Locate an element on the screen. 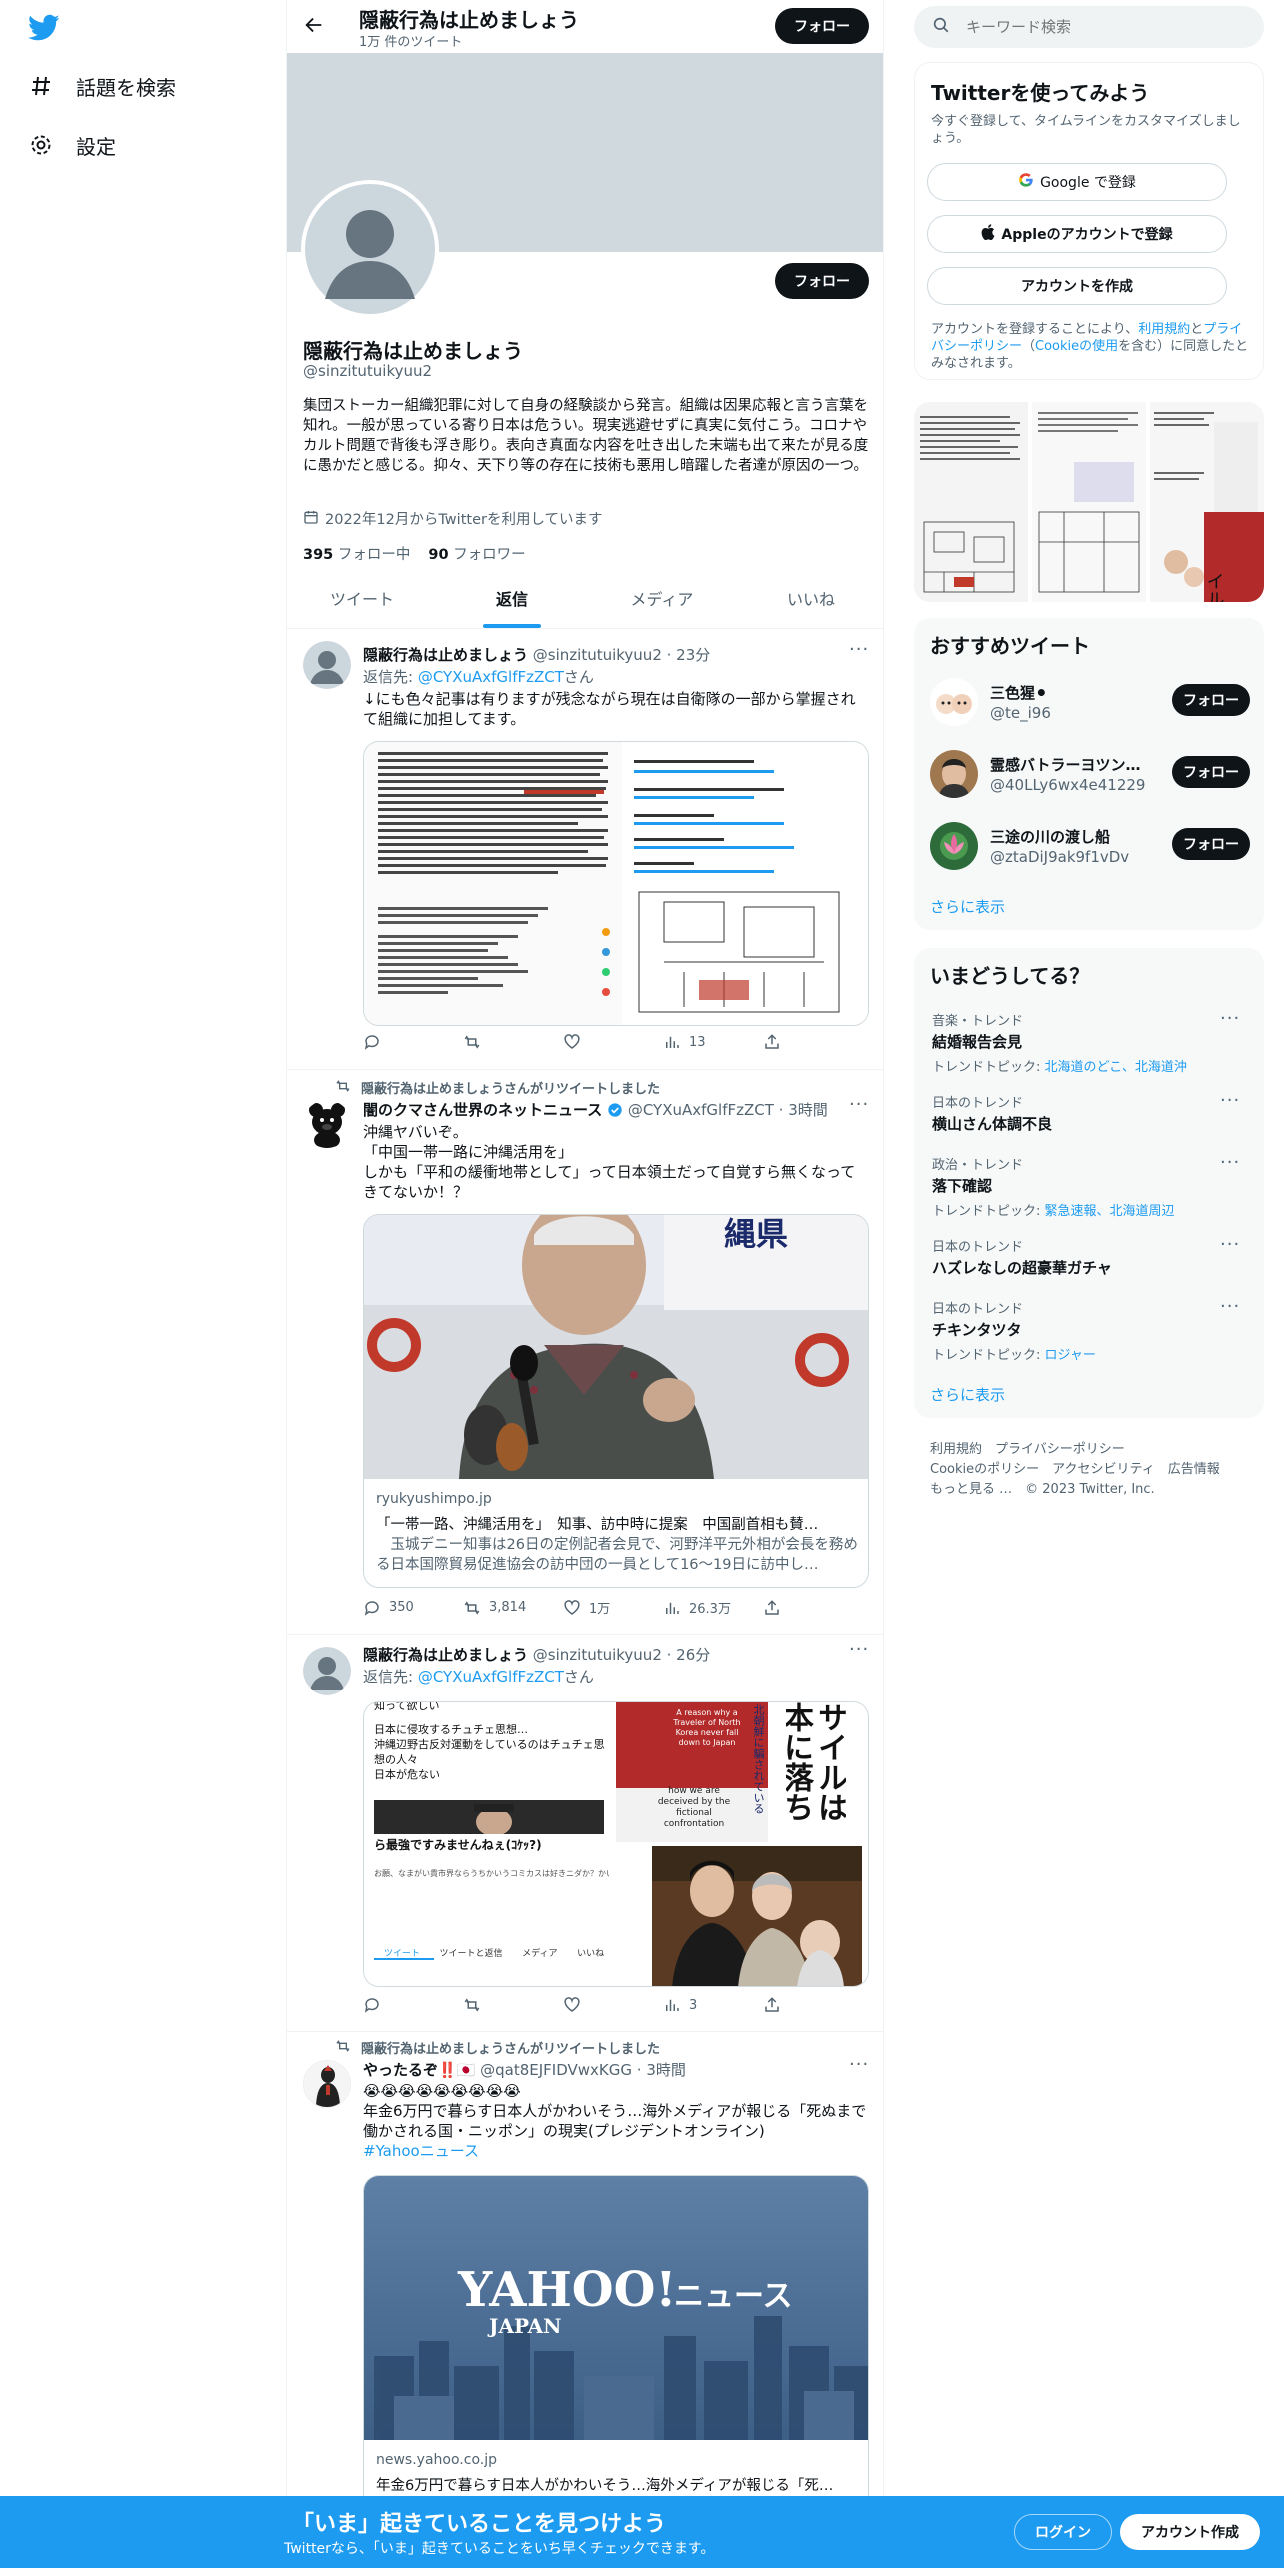 The width and height of the screenshot is (1284, 2568). trend-item: 政治・トレンド 落下確認 トレンドトピック: 緊急速報、北海道周辺 ··· is located at coordinates (1088, 1185).